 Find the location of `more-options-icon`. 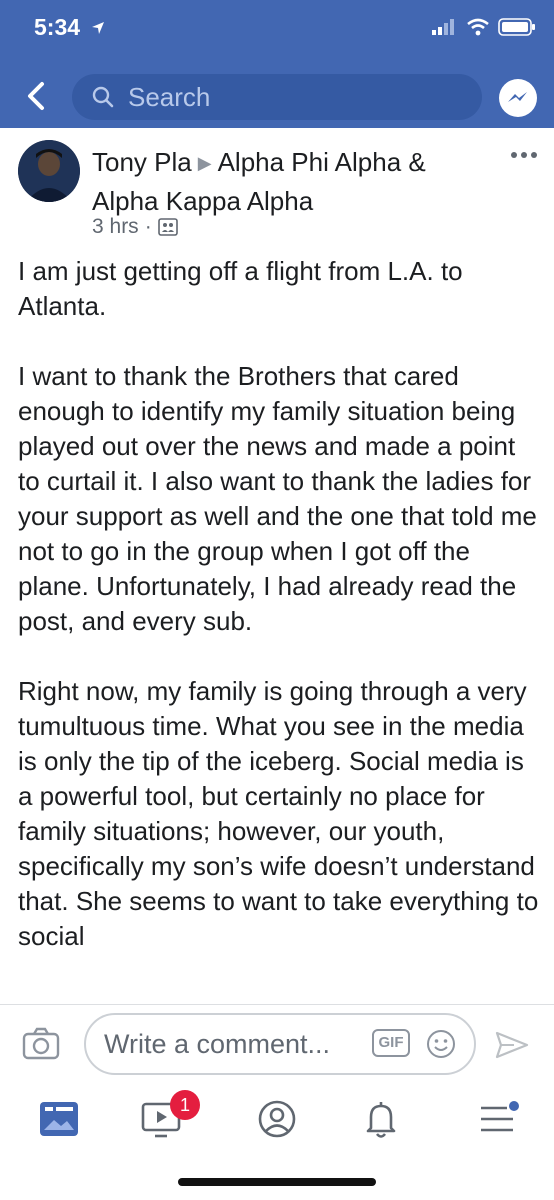

more-options-icon is located at coordinates (524, 155).